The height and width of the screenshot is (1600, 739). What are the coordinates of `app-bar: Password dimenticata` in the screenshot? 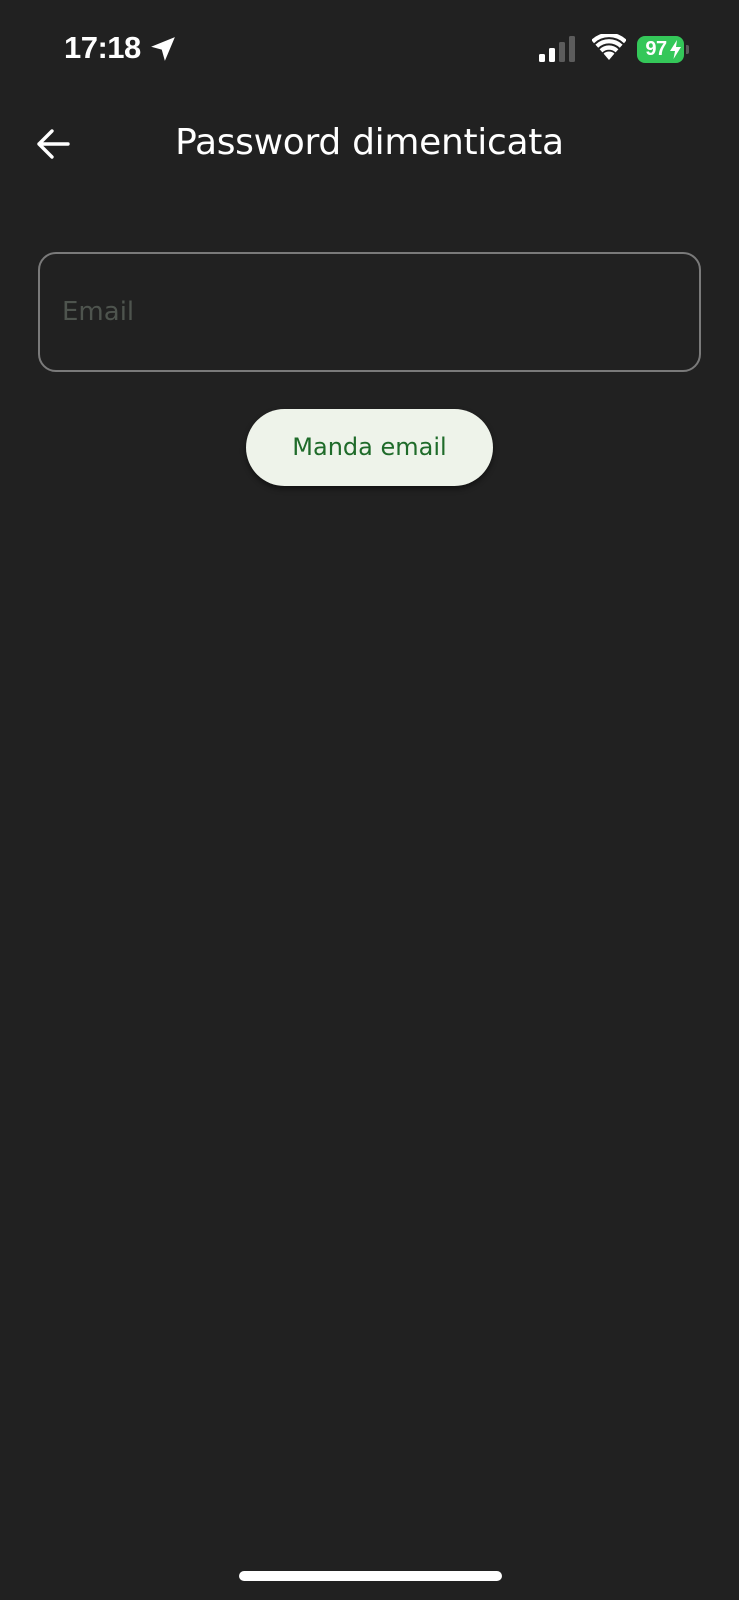 It's located at (369, 144).